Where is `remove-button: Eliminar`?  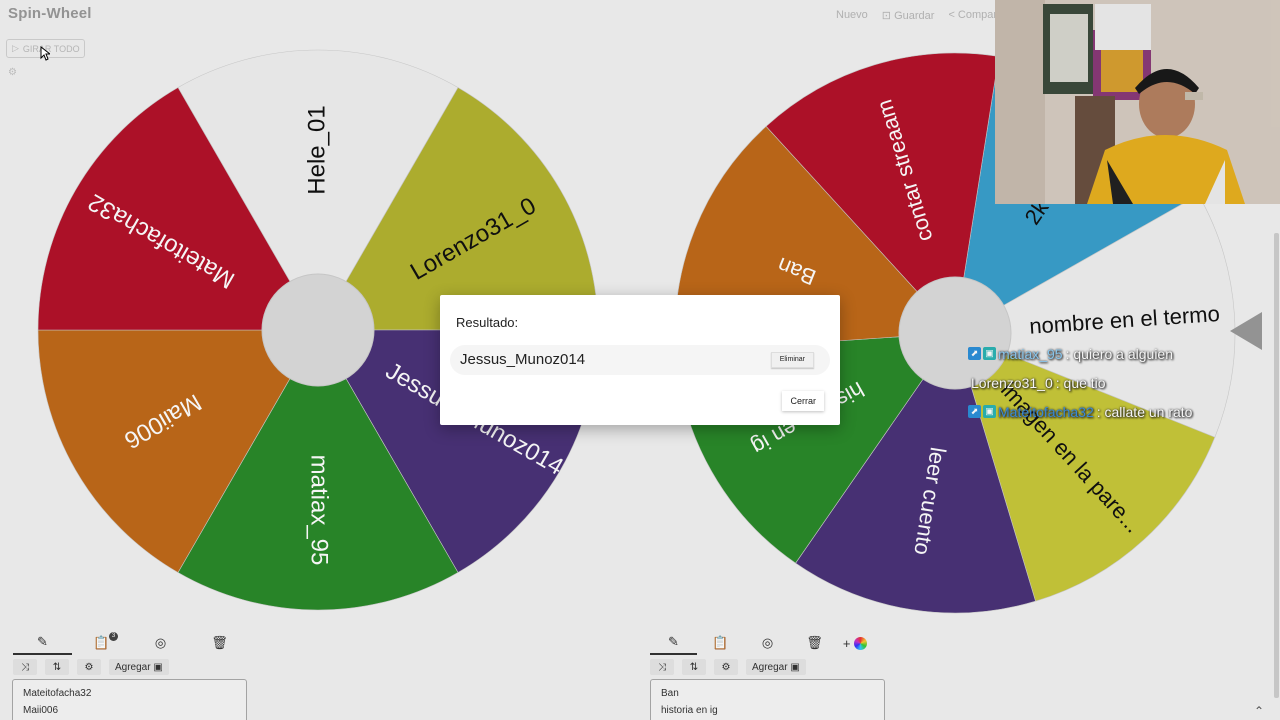
remove-button: Eliminar is located at coordinates (792, 360).